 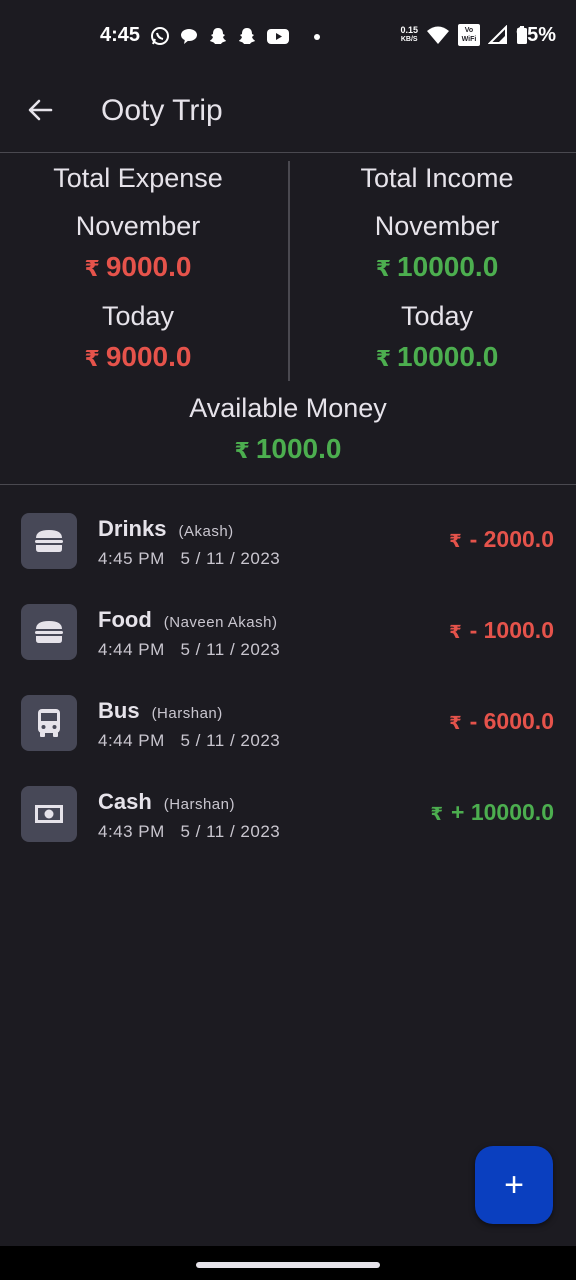 What do you see at coordinates (511, 721) in the screenshot?
I see `transaction-amount-value: - 6000.0` at bounding box center [511, 721].